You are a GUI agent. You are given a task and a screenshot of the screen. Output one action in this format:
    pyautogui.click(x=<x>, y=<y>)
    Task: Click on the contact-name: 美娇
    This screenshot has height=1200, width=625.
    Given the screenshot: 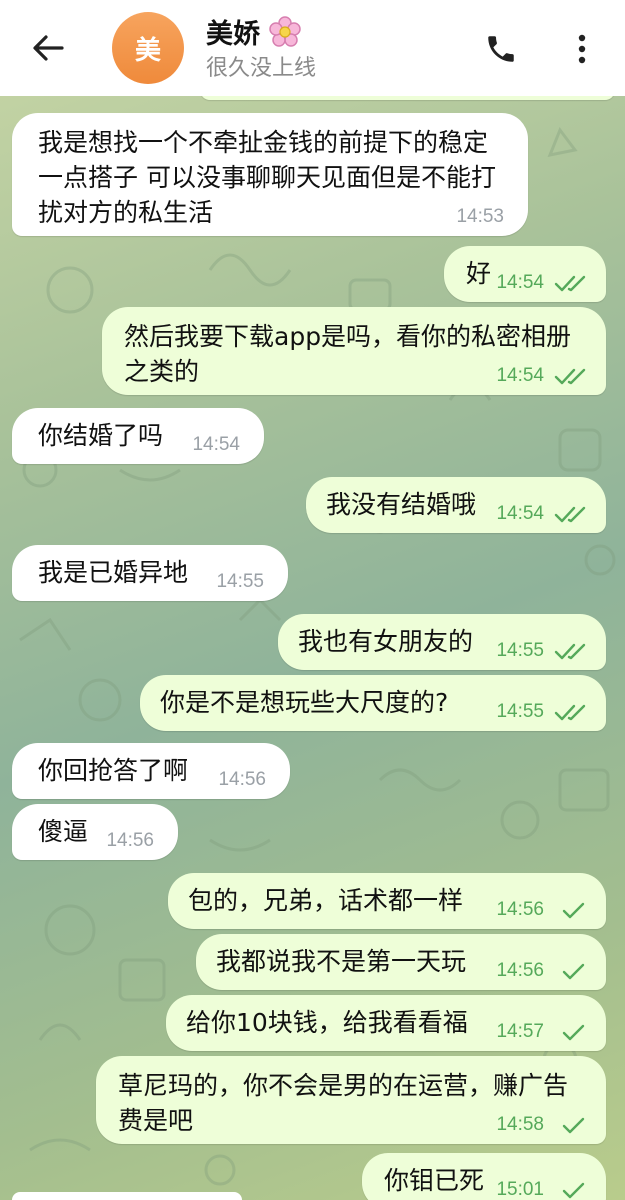 What is the action you would take?
    pyautogui.click(x=254, y=31)
    